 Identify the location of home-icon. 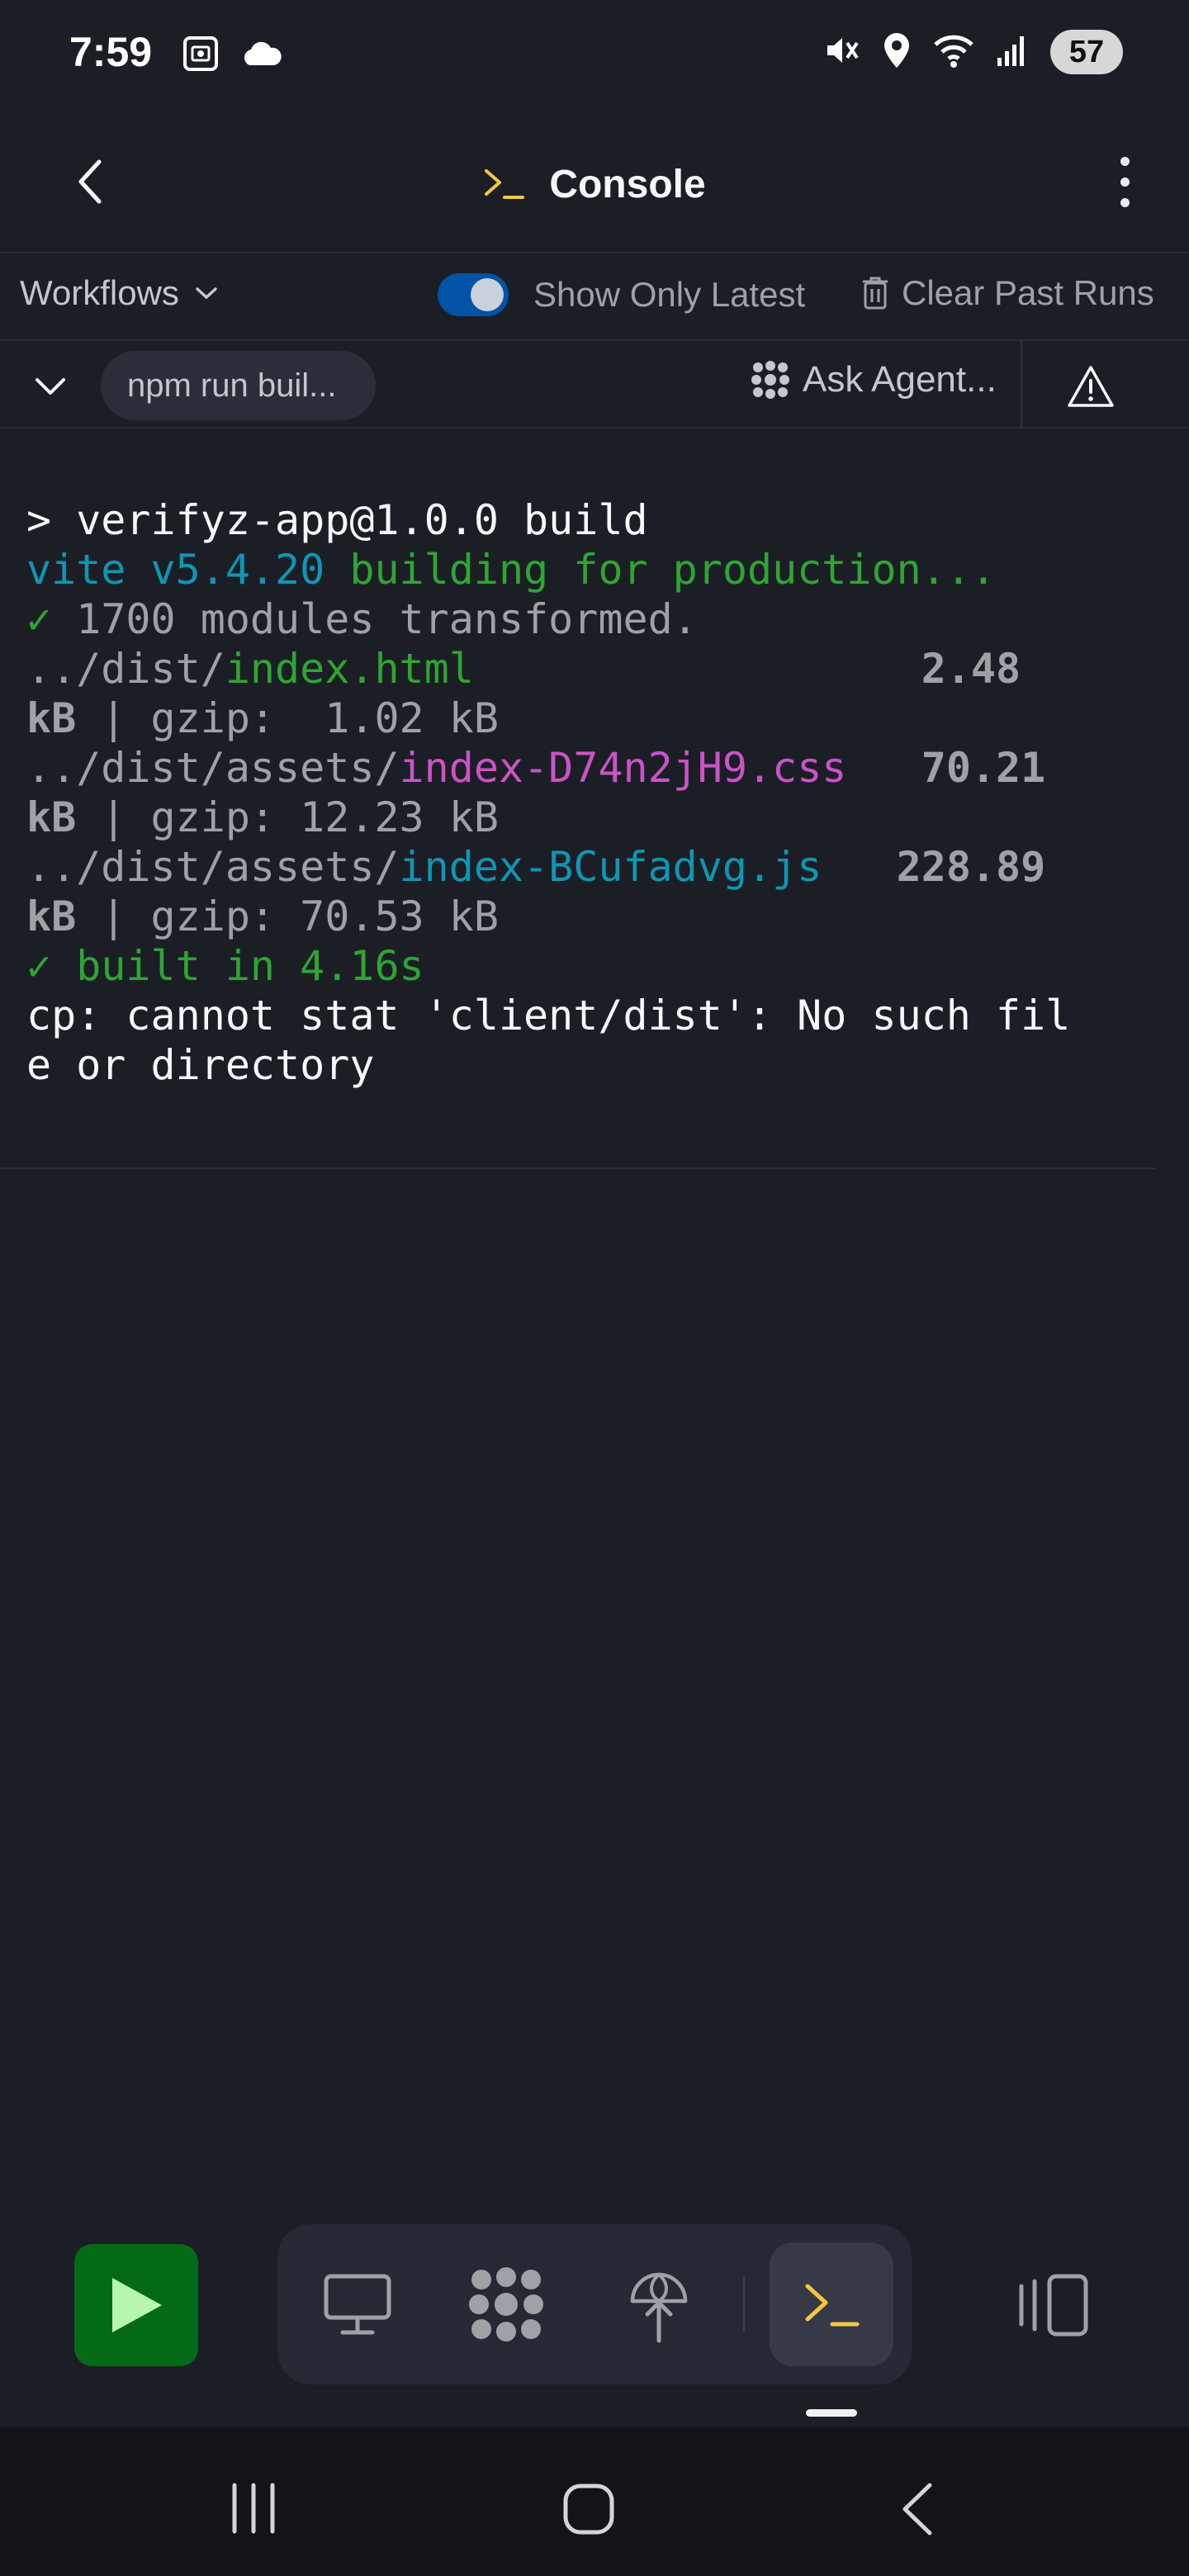
(588, 2509).